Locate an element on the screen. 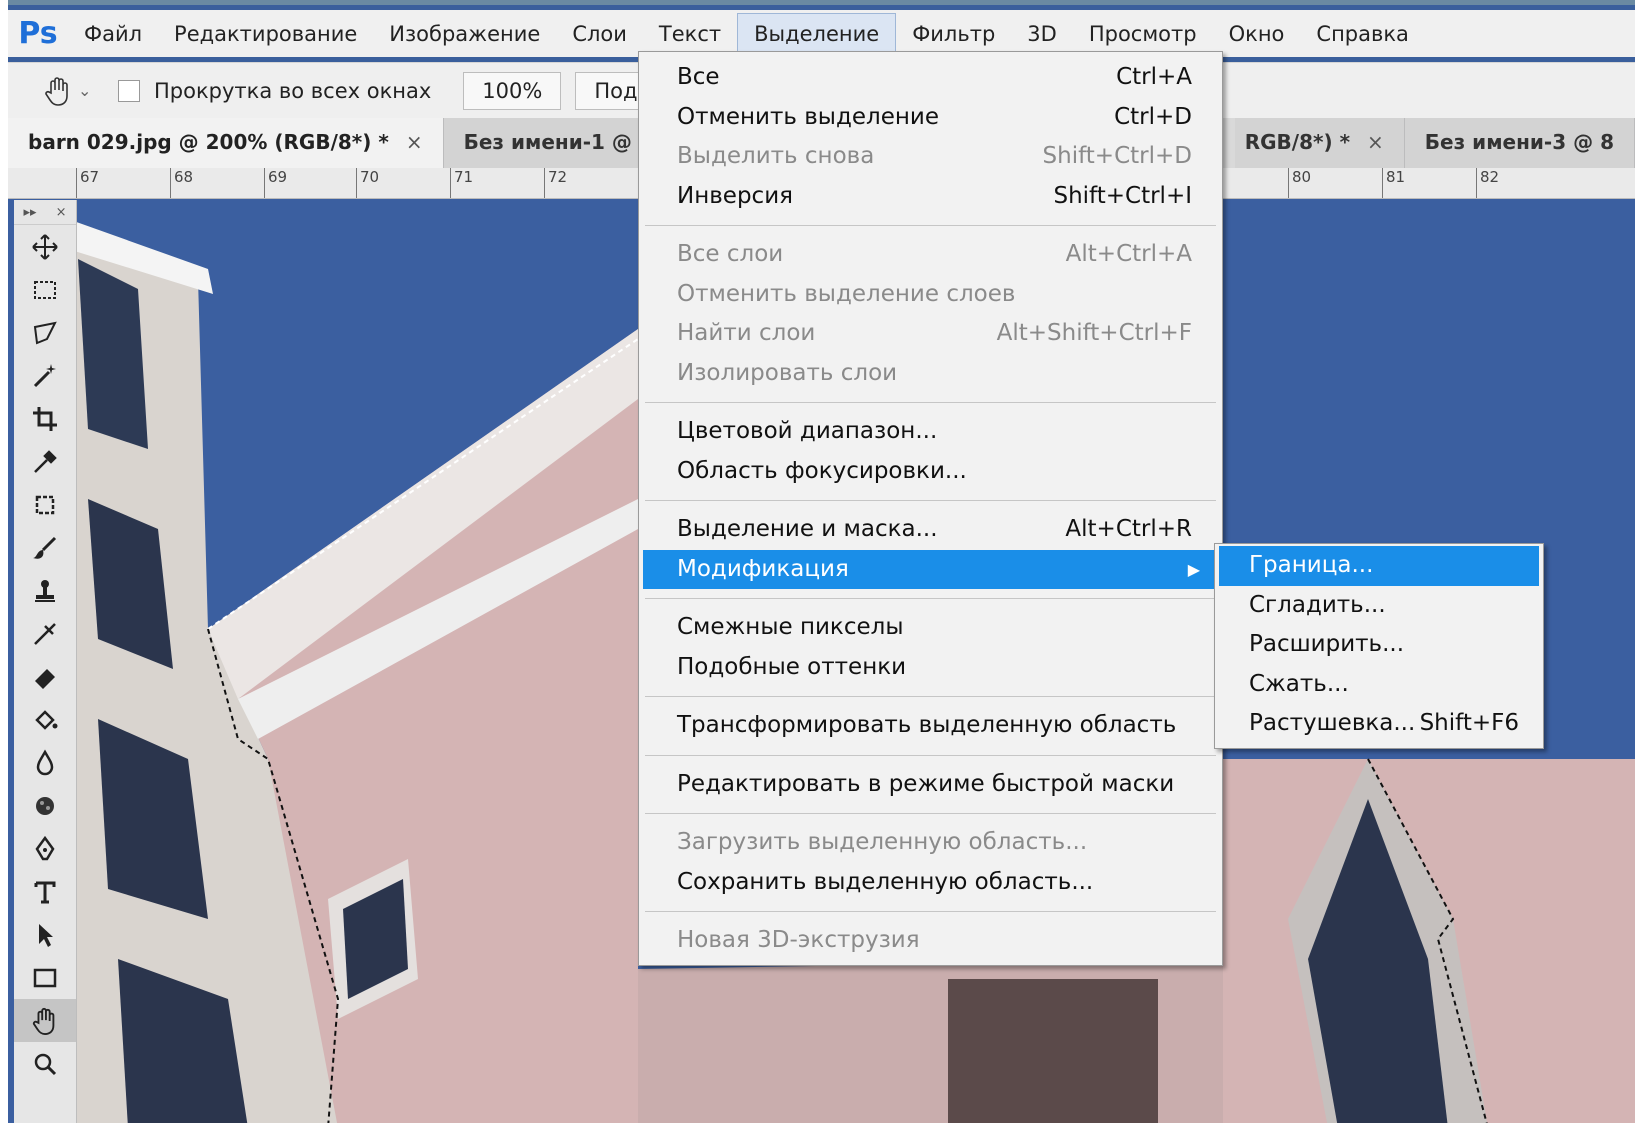 The image size is (1635, 1123). chevron-down-icon: ⌄ is located at coordinates (88, 90).